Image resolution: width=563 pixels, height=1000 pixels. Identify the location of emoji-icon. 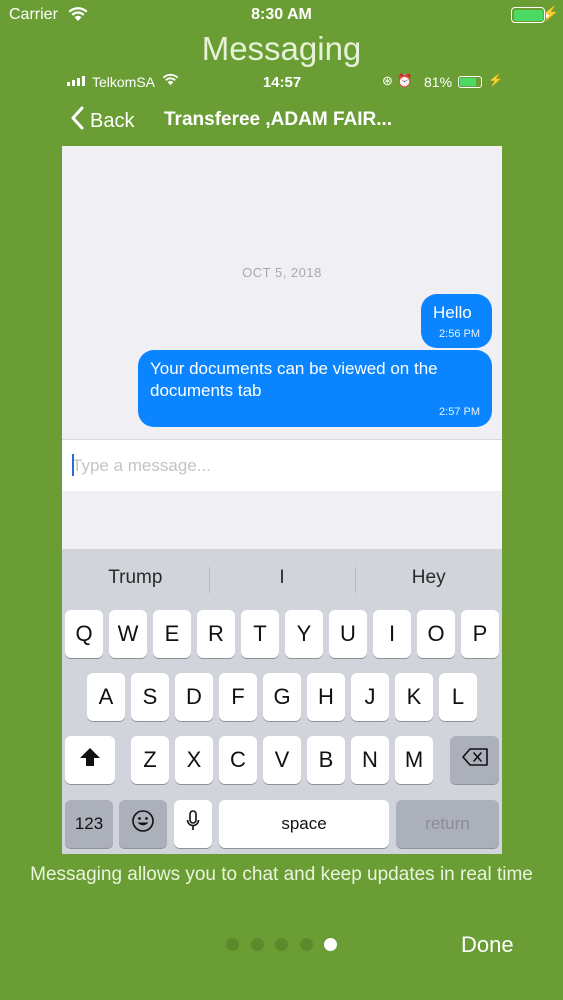
(143, 824).